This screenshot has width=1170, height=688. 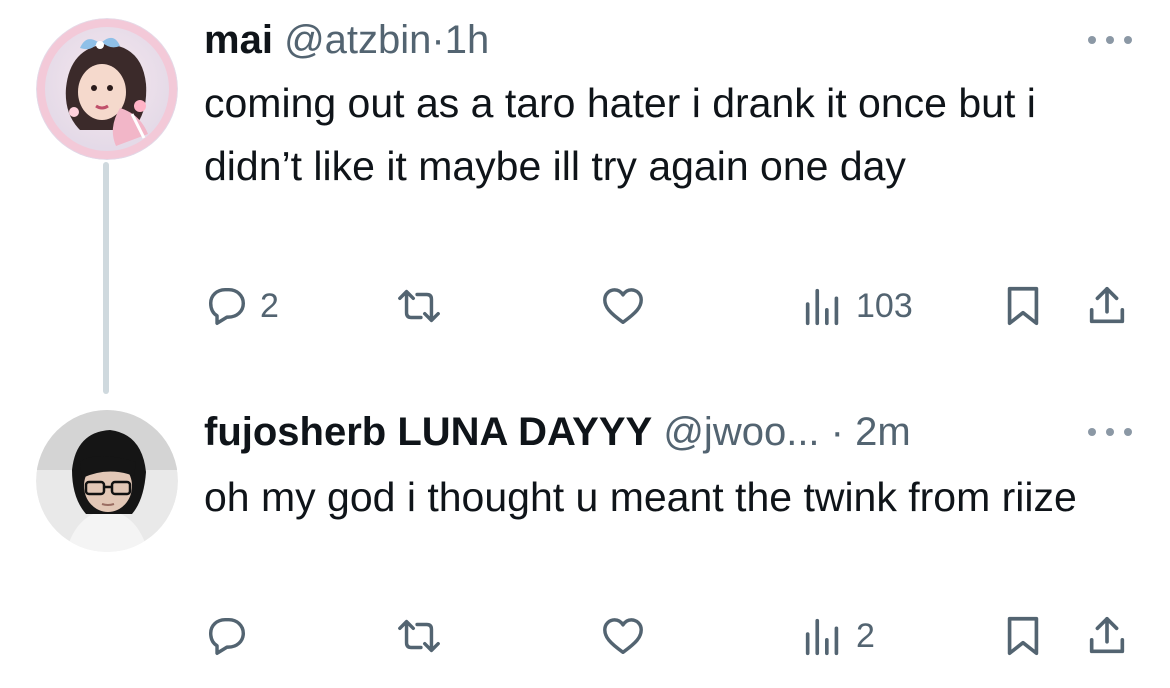 I want to click on views-button: 103, so click(x=856, y=306).